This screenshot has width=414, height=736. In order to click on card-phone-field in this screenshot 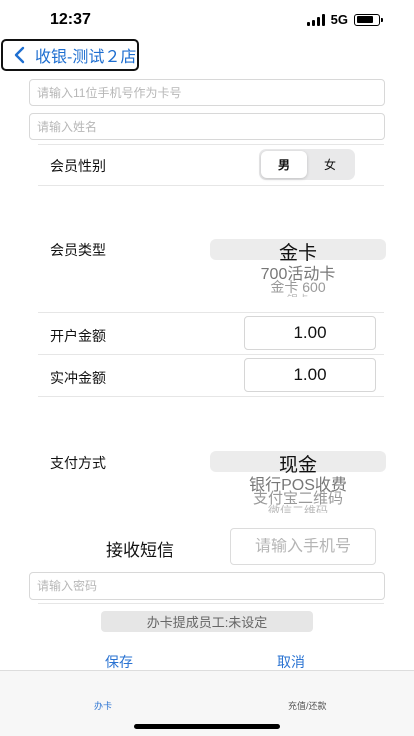, I will do `click(207, 92)`.